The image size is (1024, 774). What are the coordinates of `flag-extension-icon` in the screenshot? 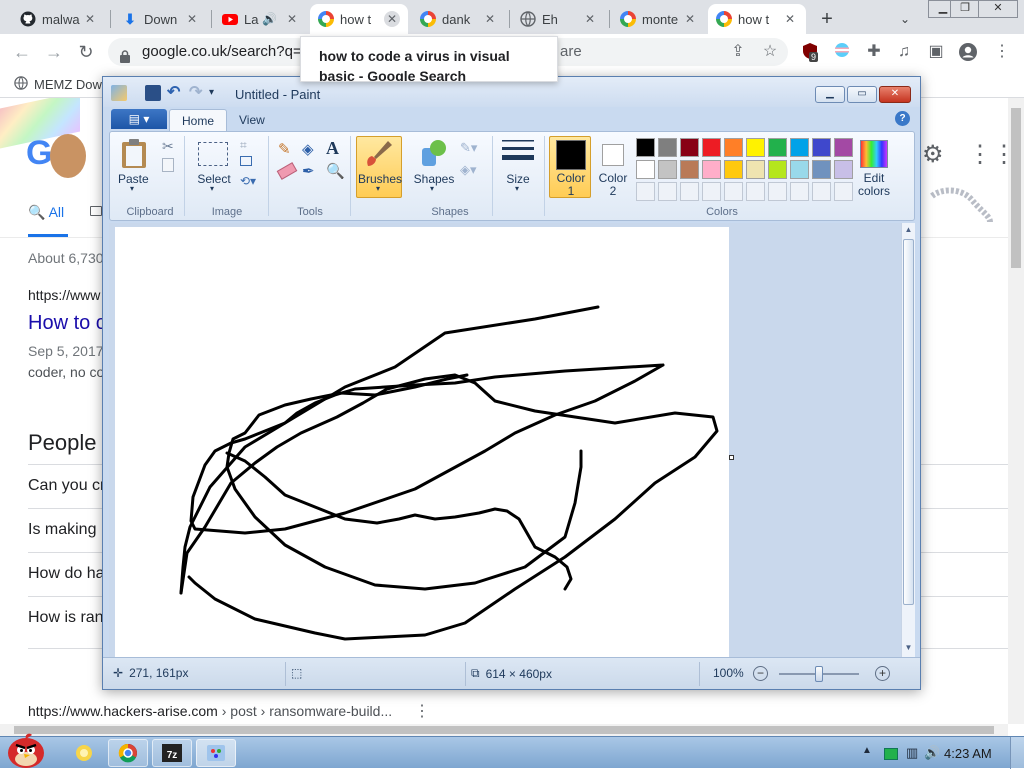 It's located at (842, 52).